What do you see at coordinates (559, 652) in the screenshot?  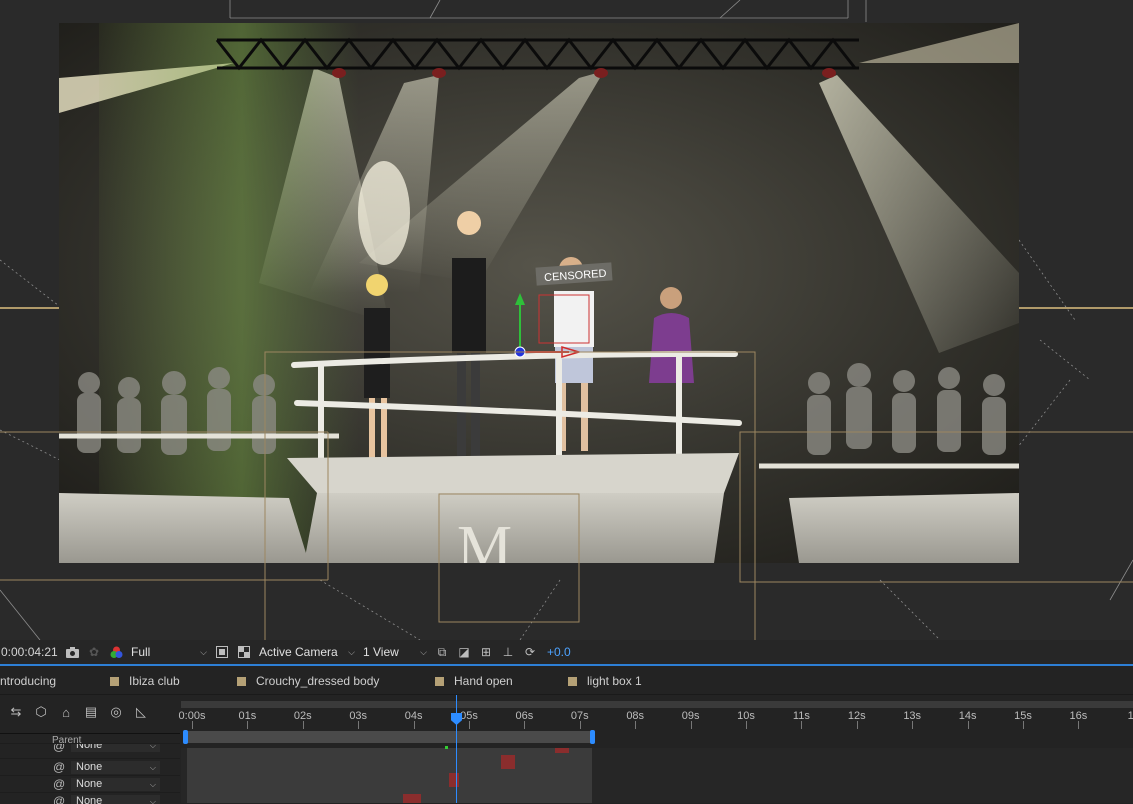 I see `exposure-value: +0.0` at bounding box center [559, 652].